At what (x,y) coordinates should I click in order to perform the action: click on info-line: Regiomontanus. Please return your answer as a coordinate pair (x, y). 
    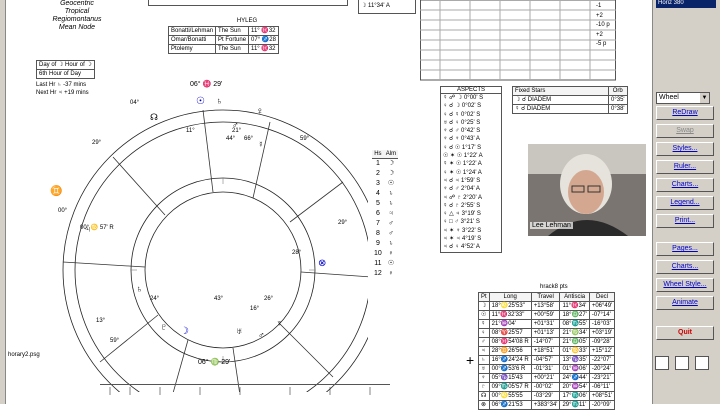
    Looking at the image, I should click on (77, 19).